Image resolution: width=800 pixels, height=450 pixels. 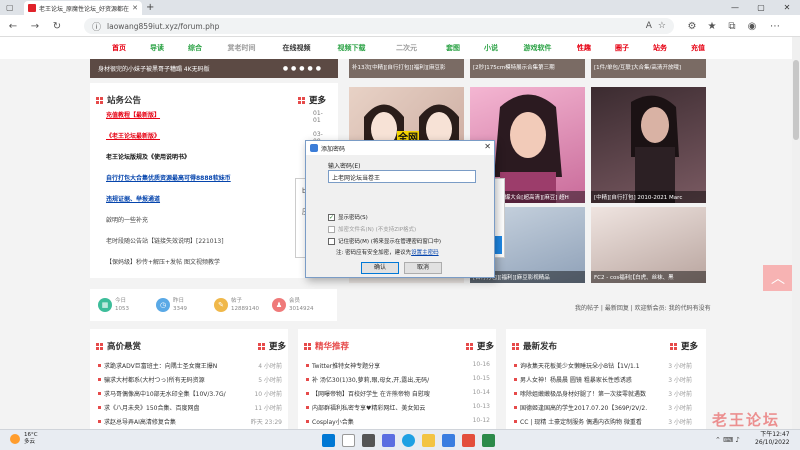 What do you see at coordinates (578, 421) in the screenshot?
I see `list-item: CC | 现精 土豪定制服务 偶遇内衣购物 微重看` at bounding box center [578, 421].